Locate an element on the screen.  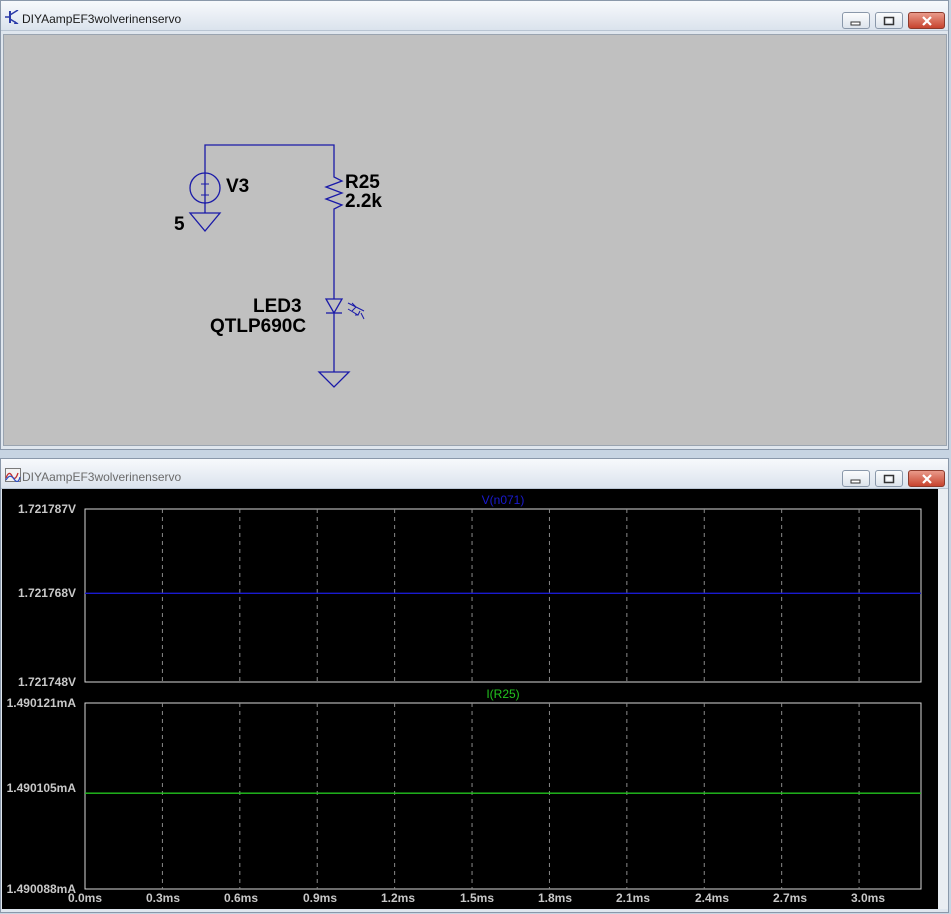
r25-value: 2.2k is located at coordinates (363, 201).